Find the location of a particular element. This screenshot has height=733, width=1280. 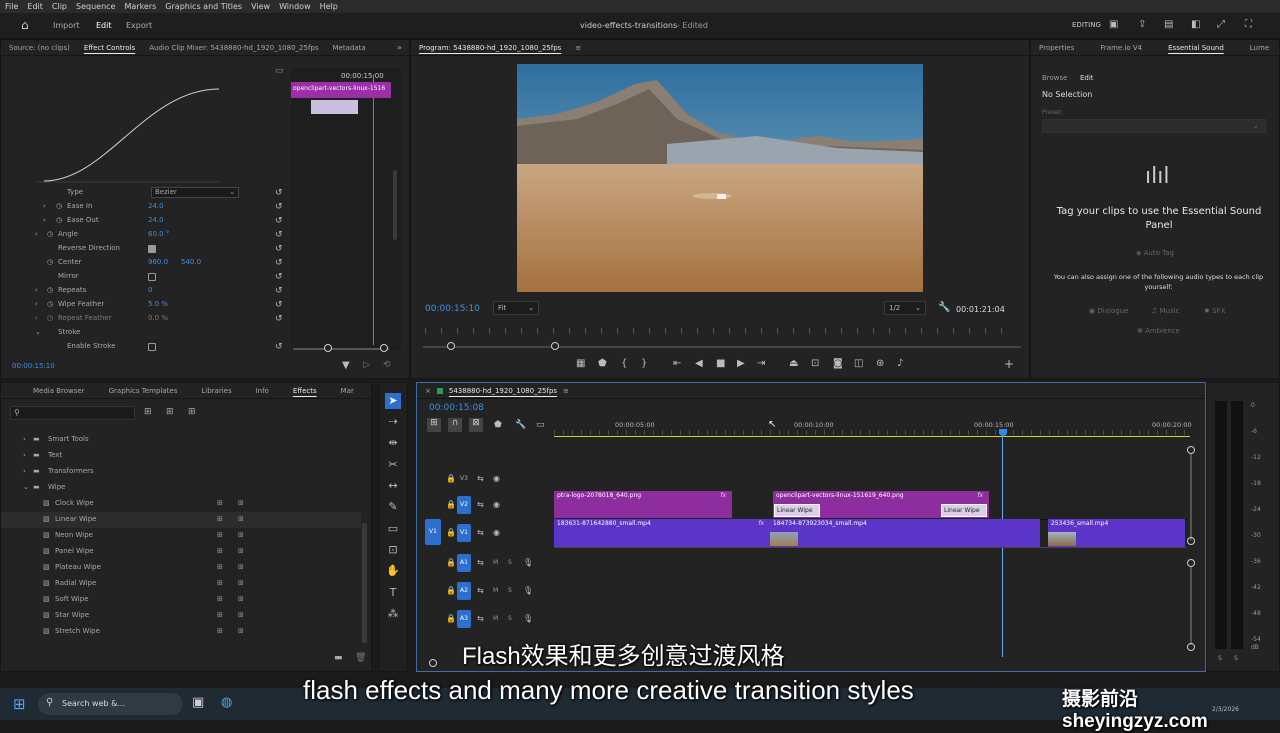

tab-properties: Properties is located at coordinates (1056, 48).